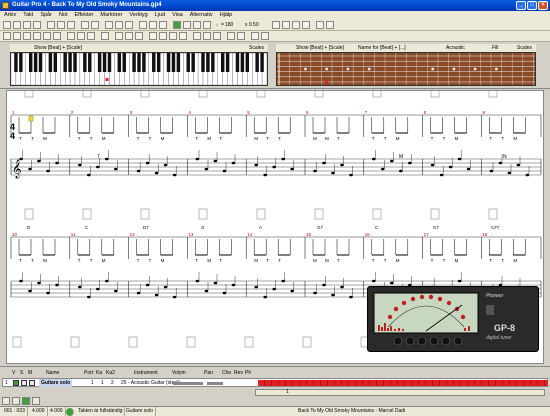 The image size is (550, 416). I want to click on save-icon, so click(27, 25).